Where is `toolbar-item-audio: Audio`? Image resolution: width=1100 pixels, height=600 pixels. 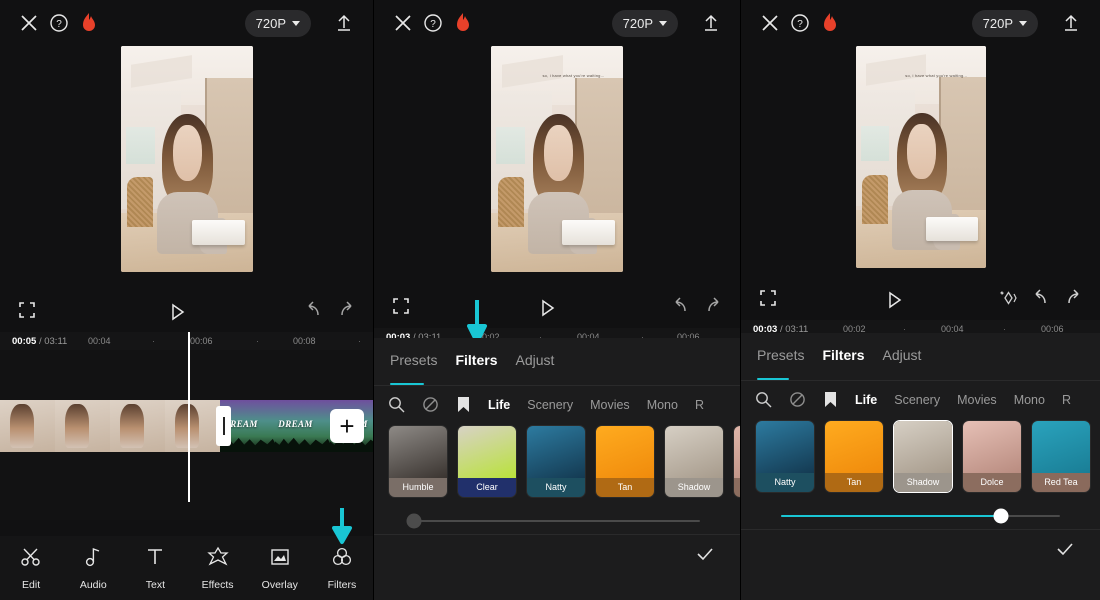
toolbar-item-audio: Audio is located at coordinates (93, 568).